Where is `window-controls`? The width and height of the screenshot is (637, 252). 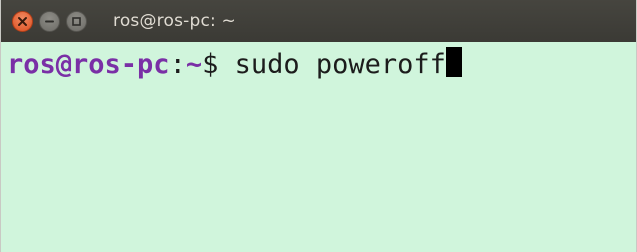 window-controls is located at coordinates (49, 21).